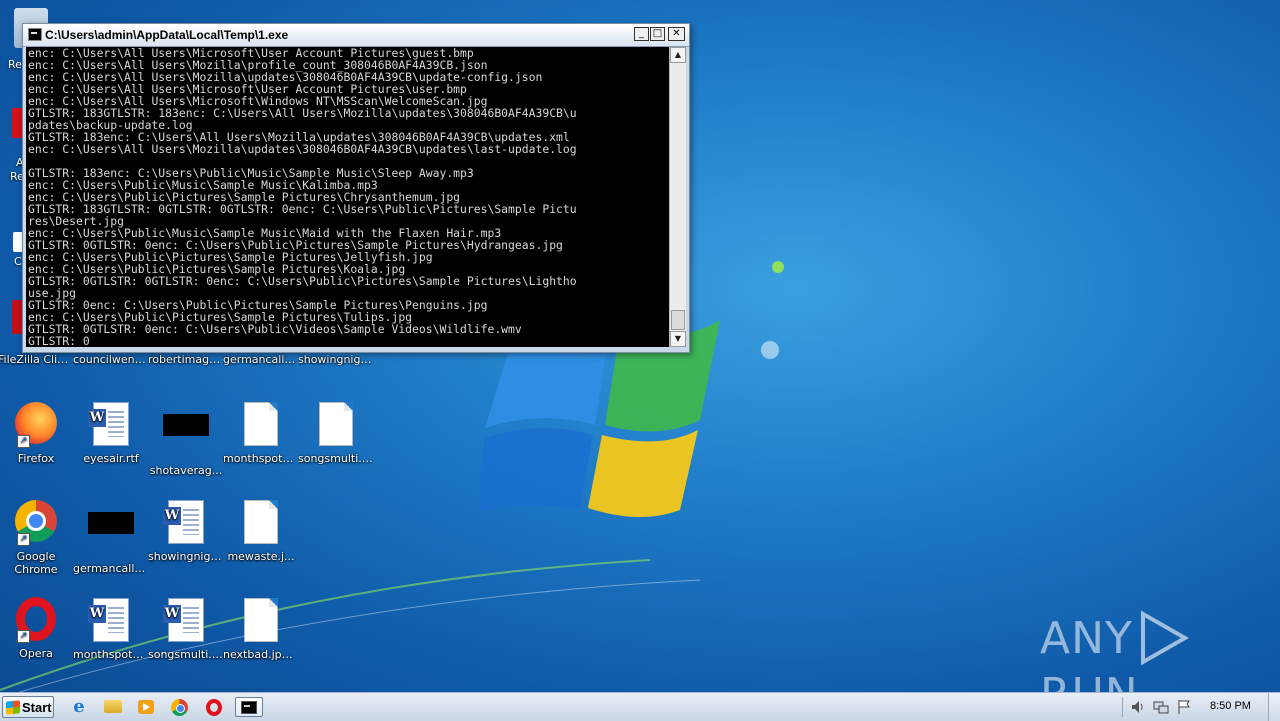 The width and height of the screenshot is (1280, 721). I want to click on desktop-icon-eyesair: W eyesair.rtf, so click(111, 432).